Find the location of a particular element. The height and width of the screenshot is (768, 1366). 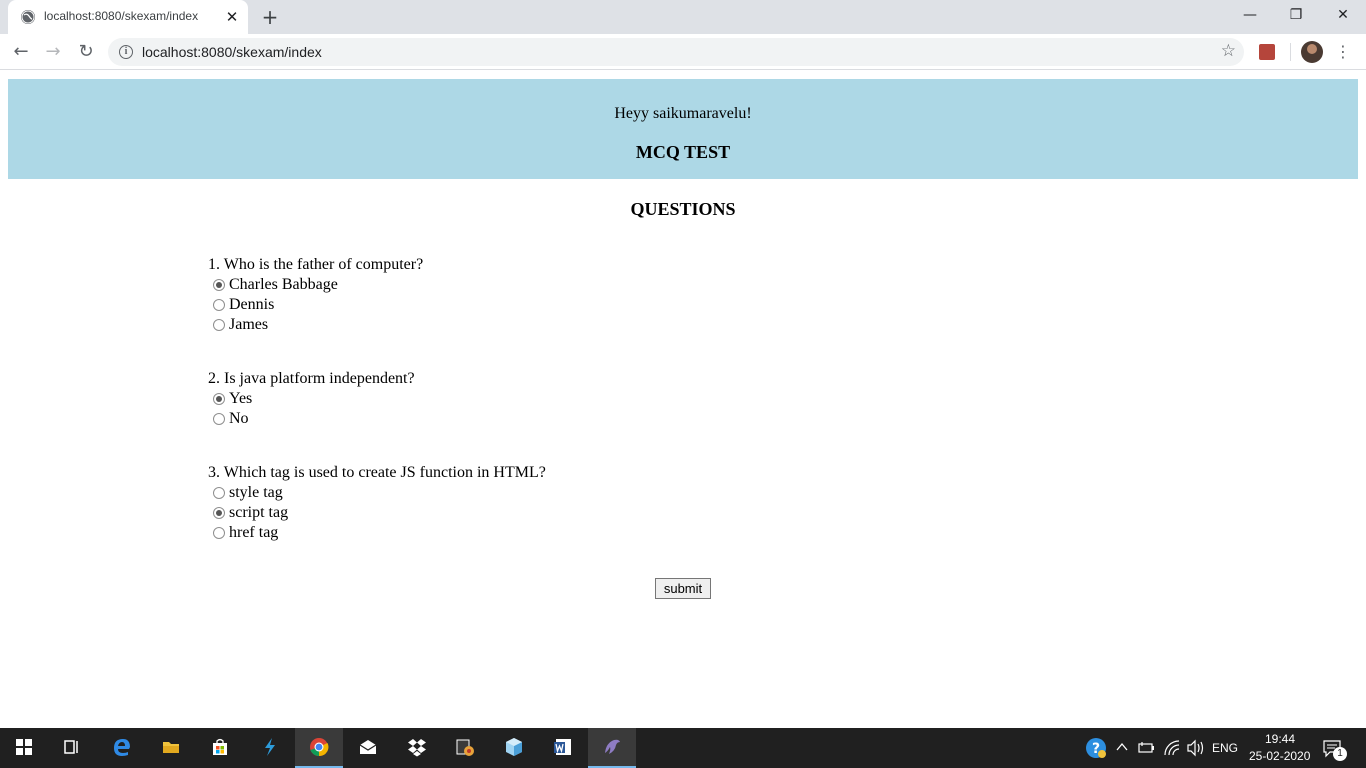

help-icon: ? is located at coordinates (1096, 748).